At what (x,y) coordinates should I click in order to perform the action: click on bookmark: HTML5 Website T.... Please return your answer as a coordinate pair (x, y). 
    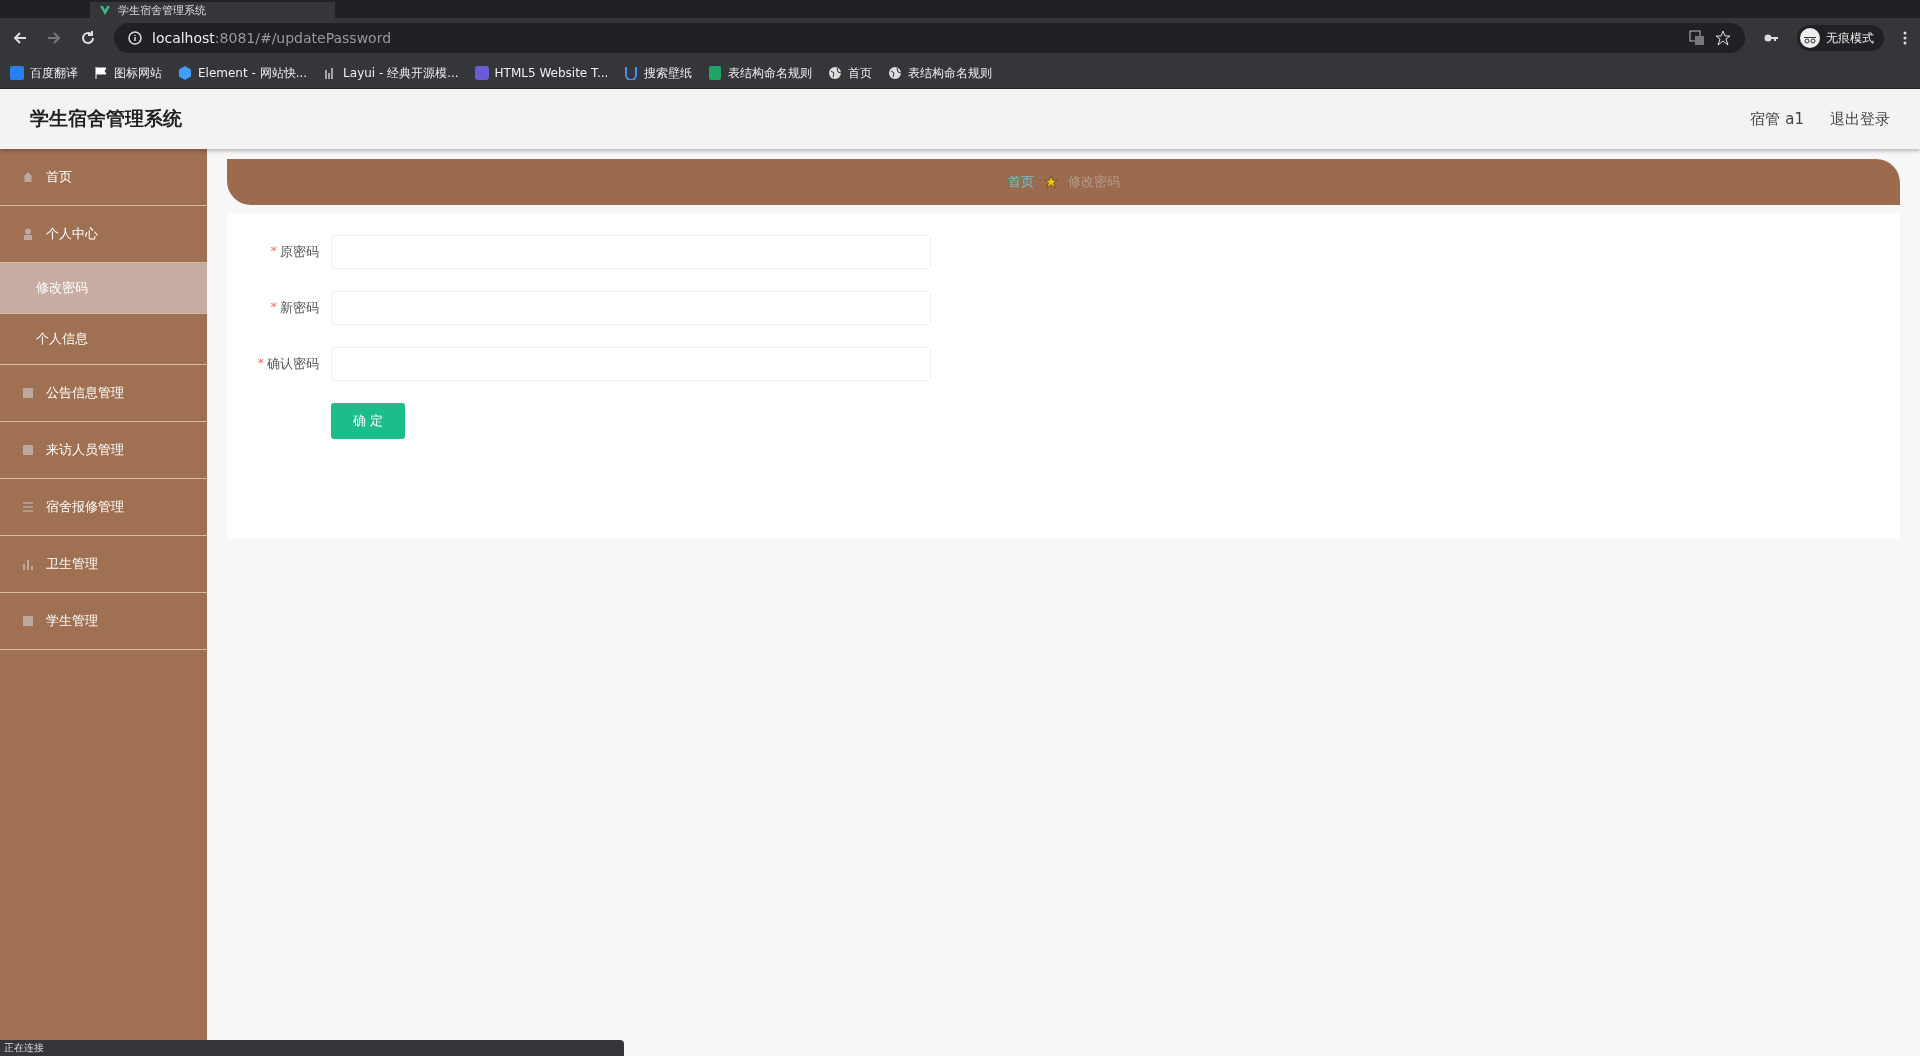
    Looking at the image, I should click on (541, 73).